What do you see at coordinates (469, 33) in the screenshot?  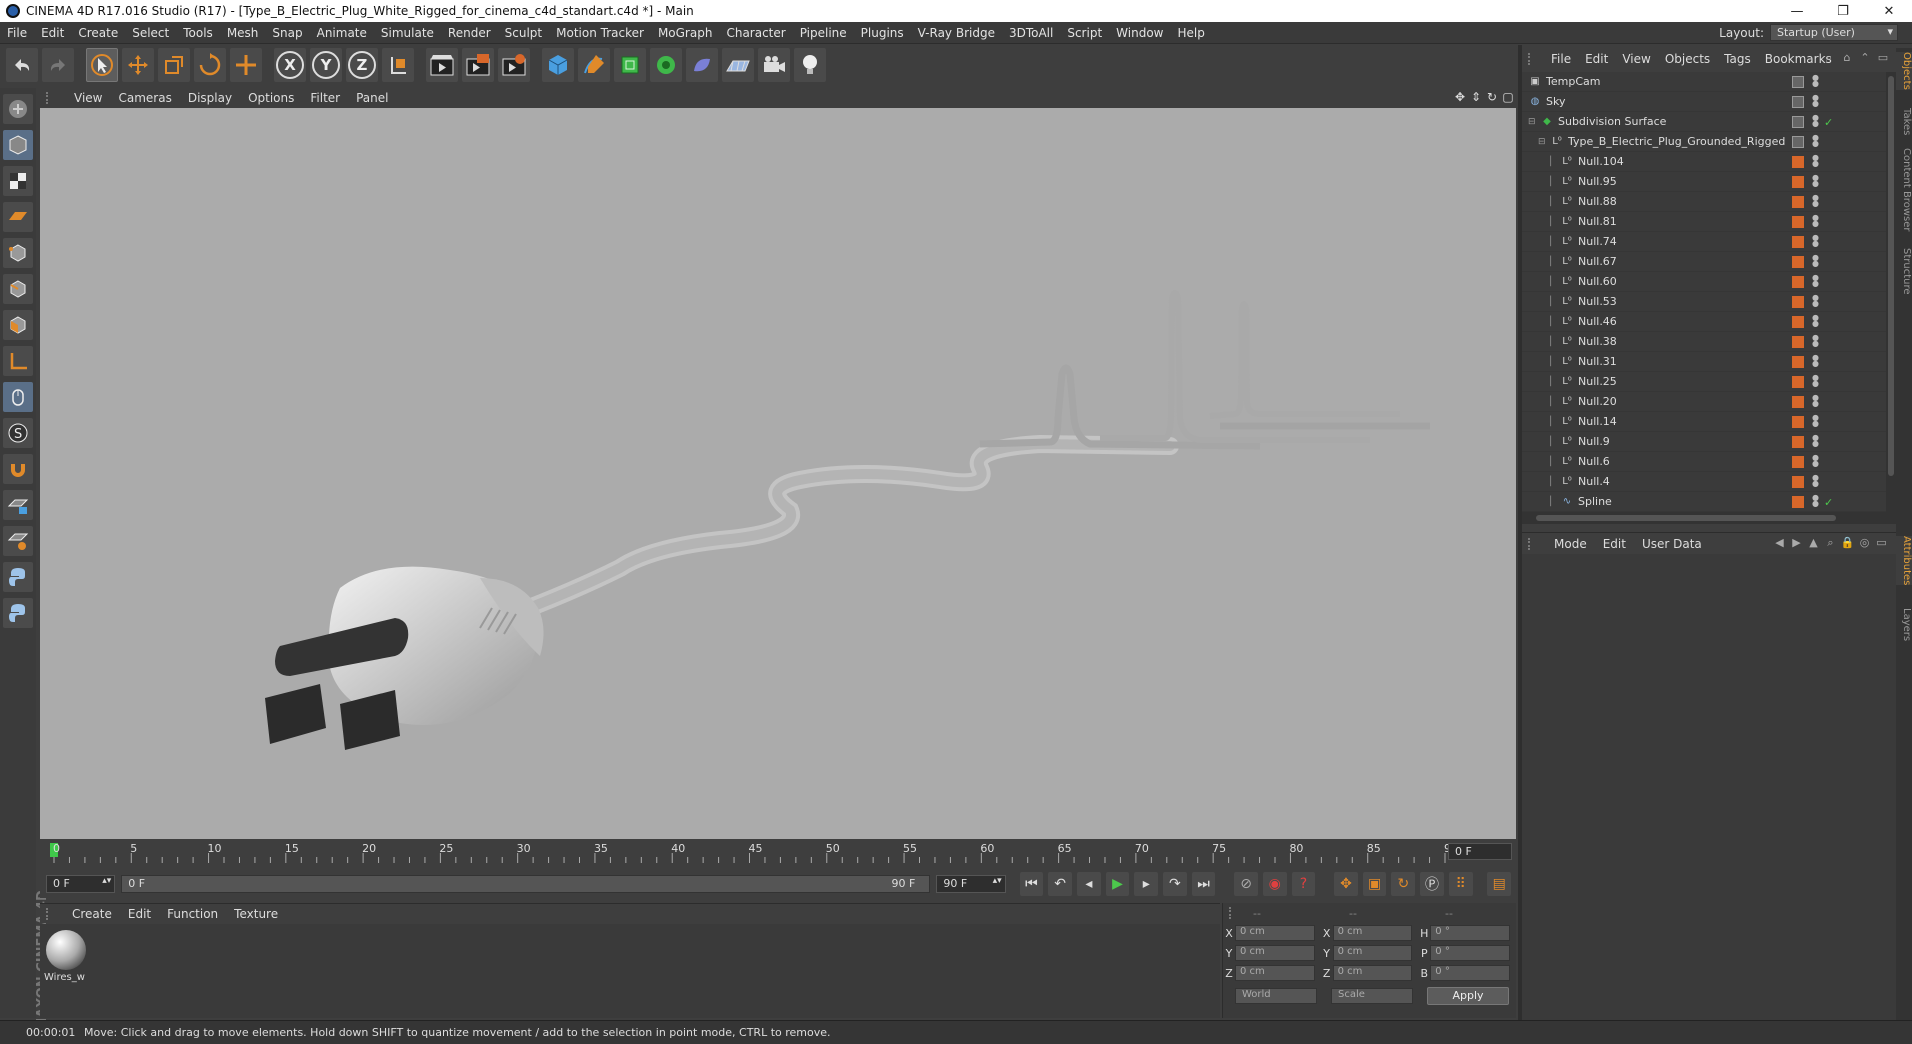 I see `menu-render: Render` at bounding box center [469, 33].